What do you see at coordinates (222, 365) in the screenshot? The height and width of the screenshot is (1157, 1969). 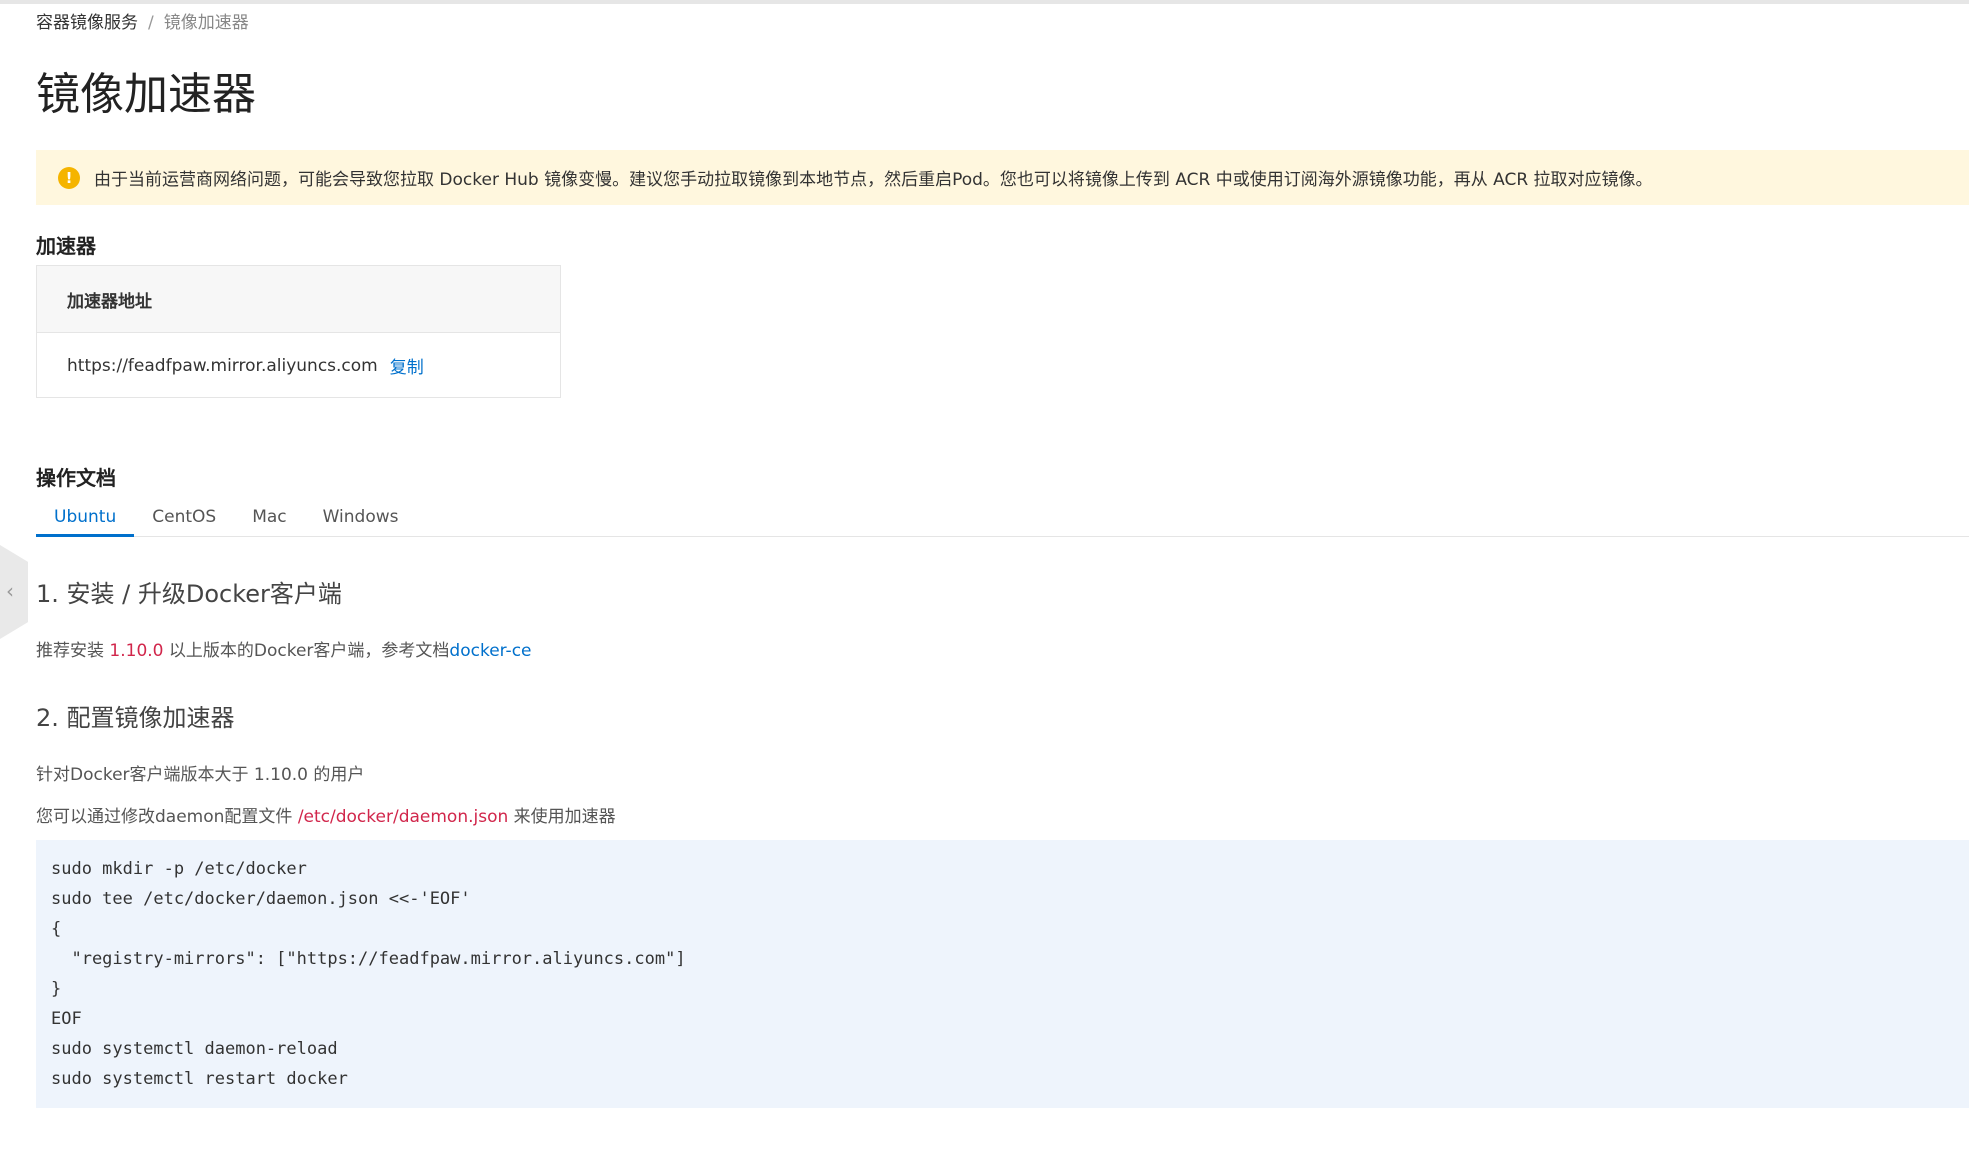 I see `accelerator-address: https://feadfpaw.mirror.aliyuncs.com` at bounding box center [222, 365].